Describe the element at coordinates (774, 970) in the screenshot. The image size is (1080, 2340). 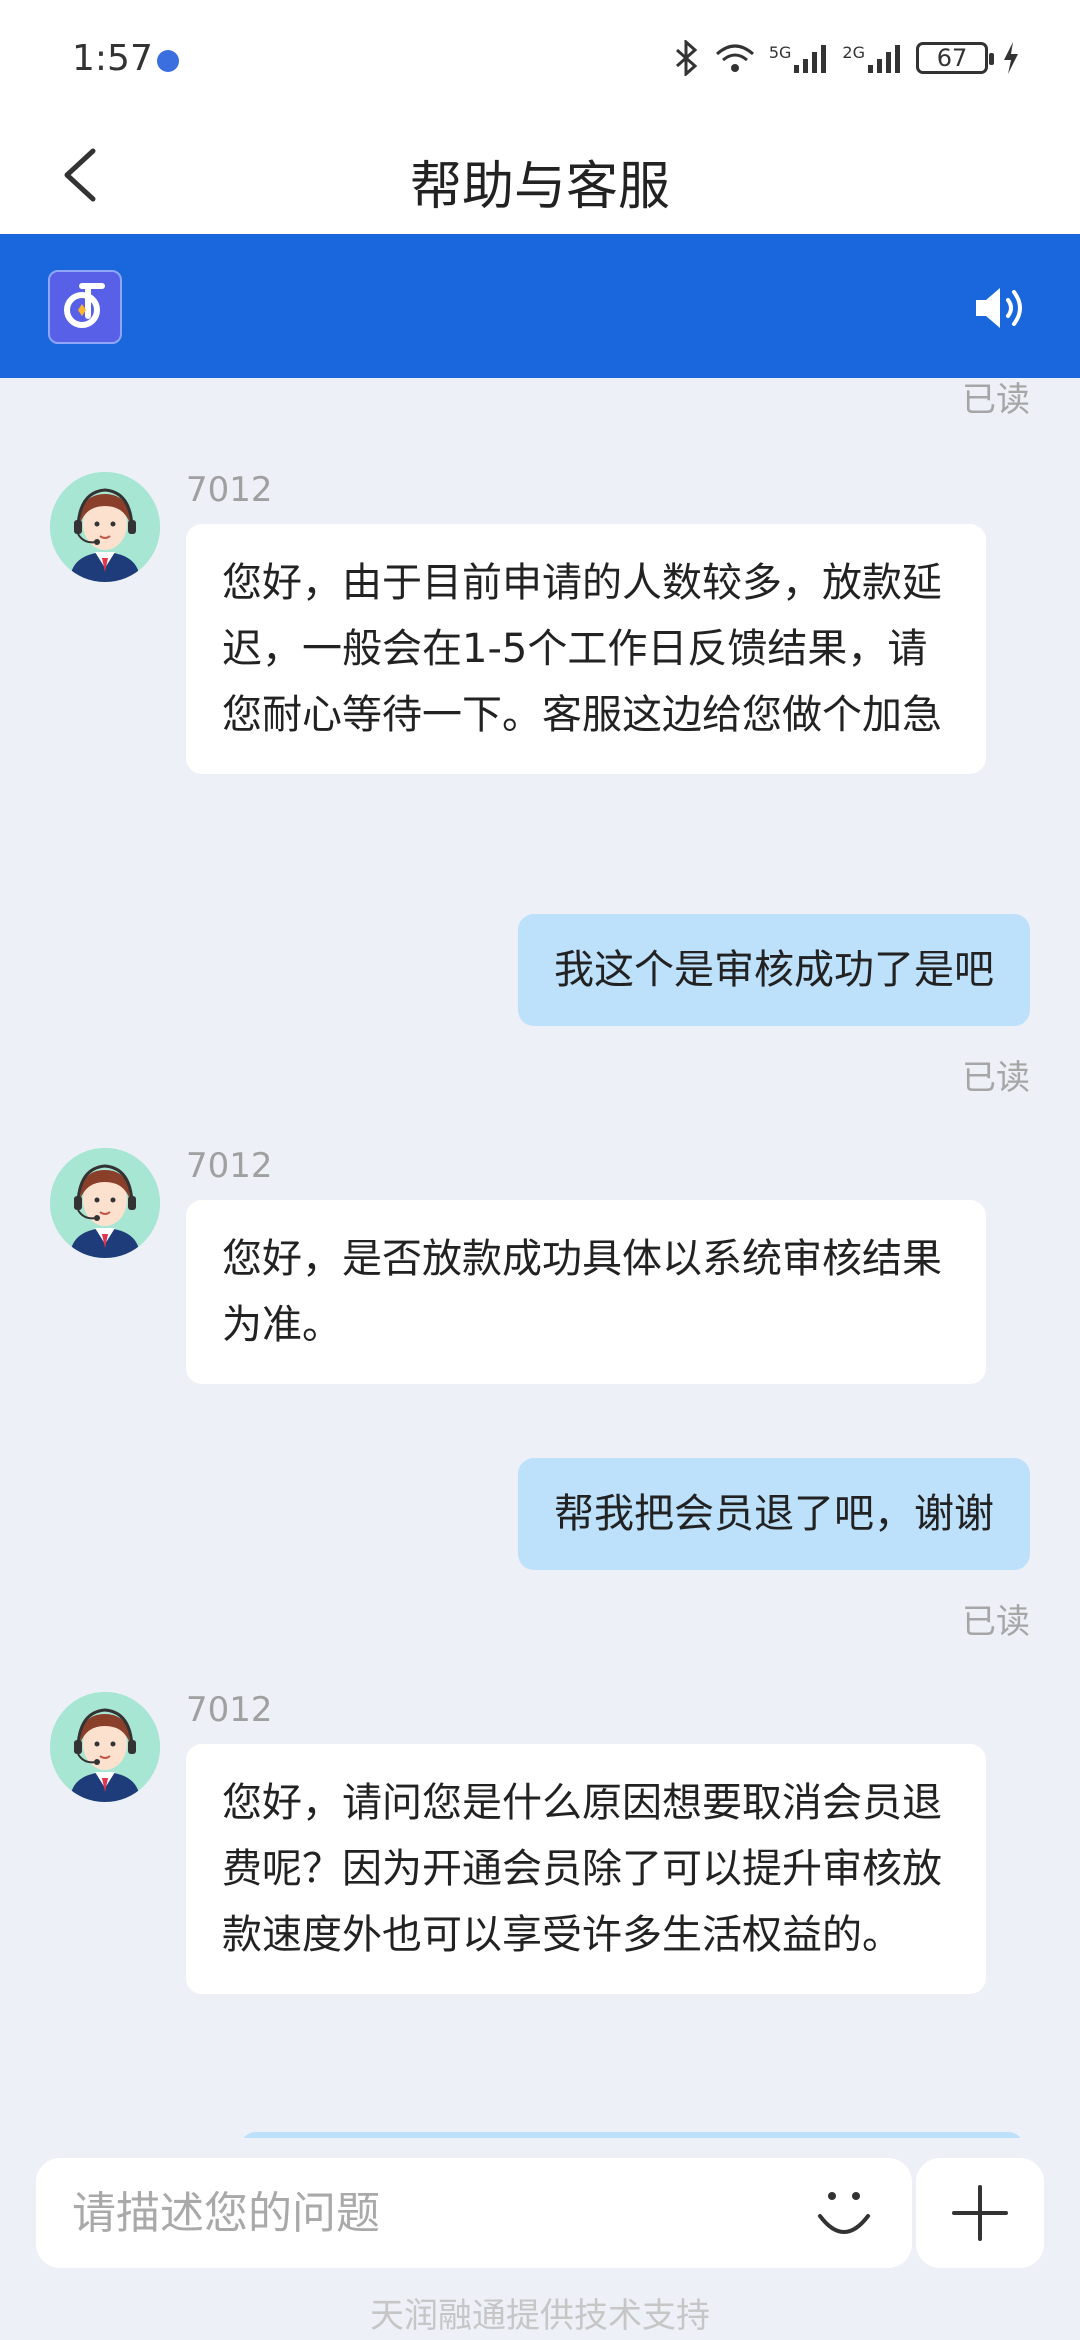
I see `user-message-bubble: 我这个是审核成功了是吧` at that location.